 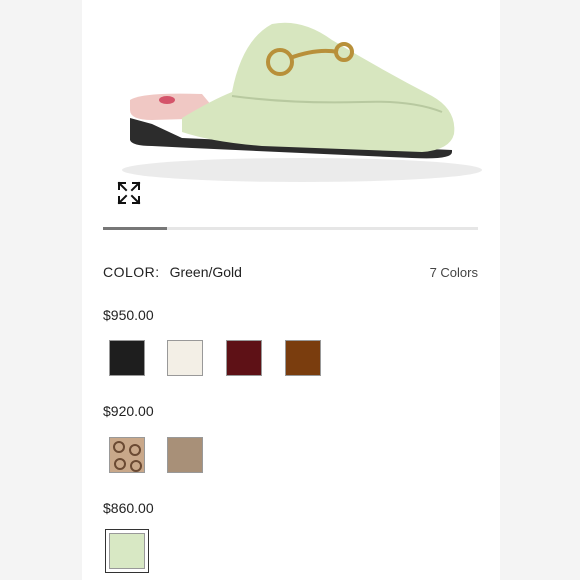 I want to click on swatch-burgundy, so click(x=244, y=358).